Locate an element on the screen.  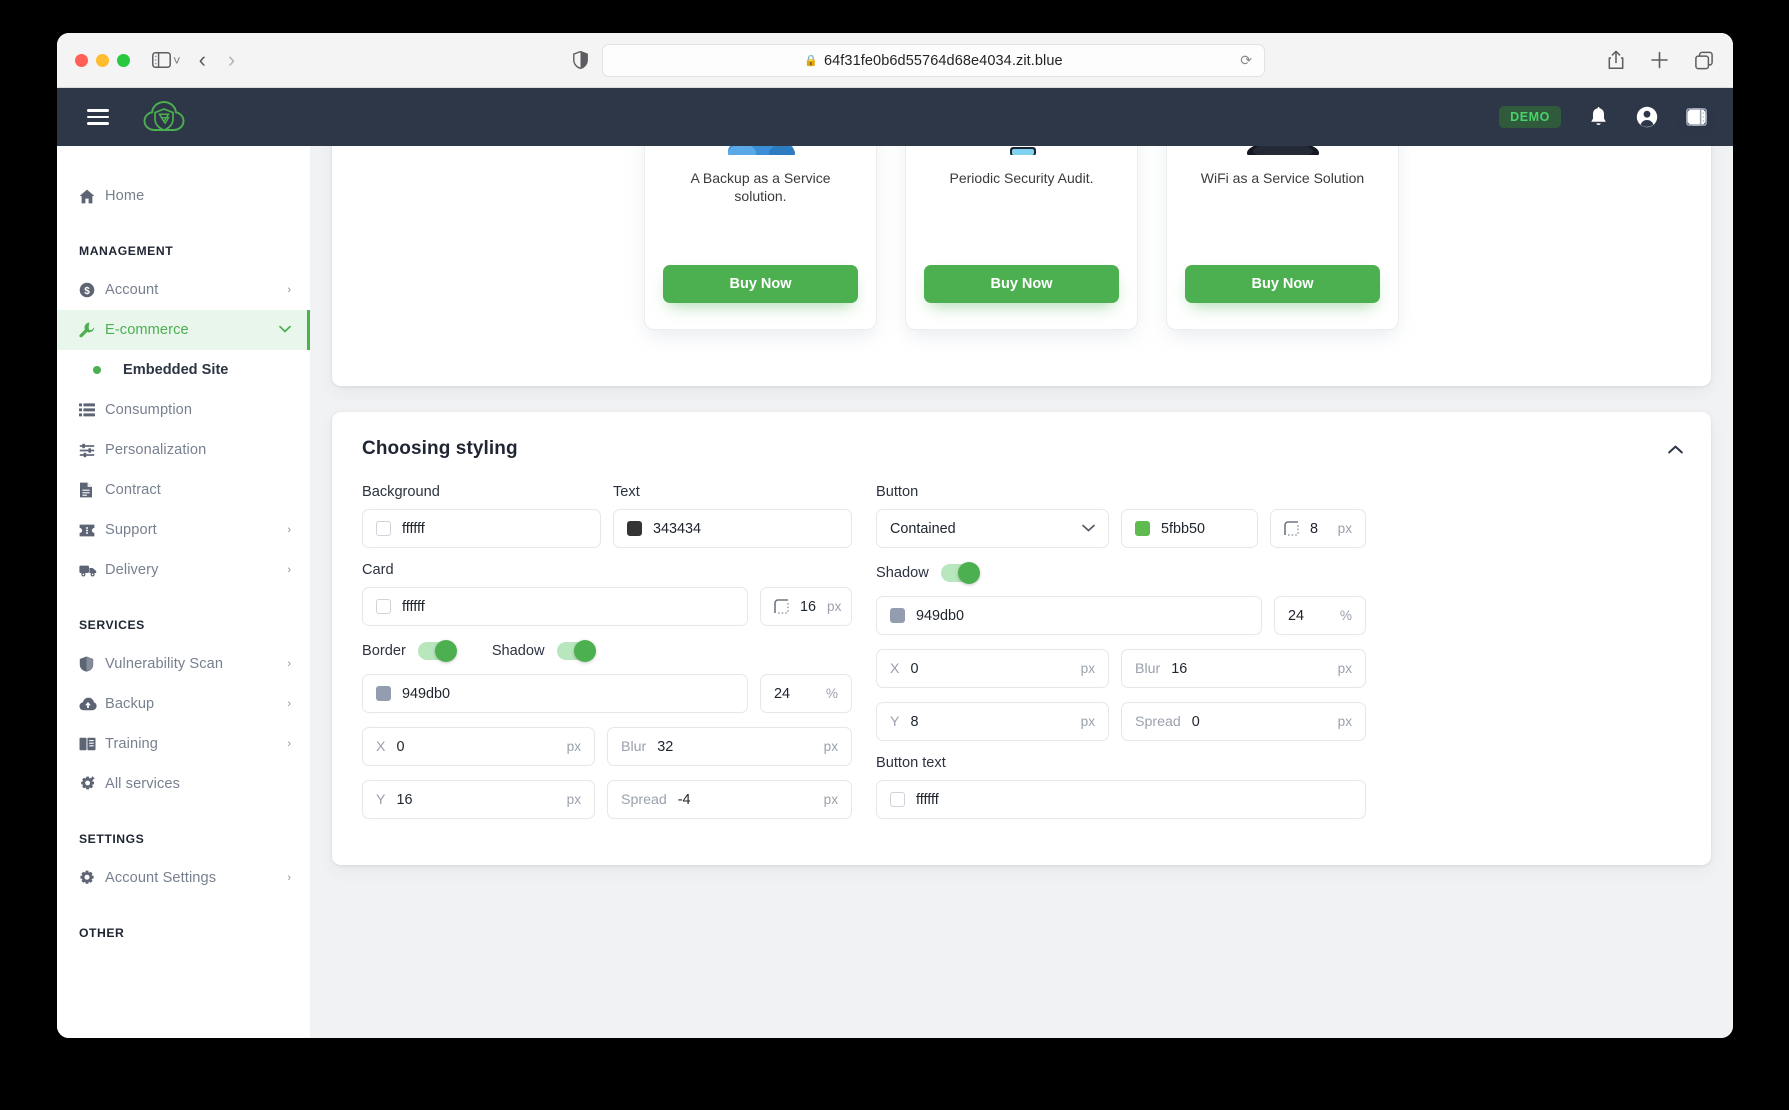
url-text: 64f31fe0b6d55764d68e4034.zit.blue is located at coordinates (943, 60).